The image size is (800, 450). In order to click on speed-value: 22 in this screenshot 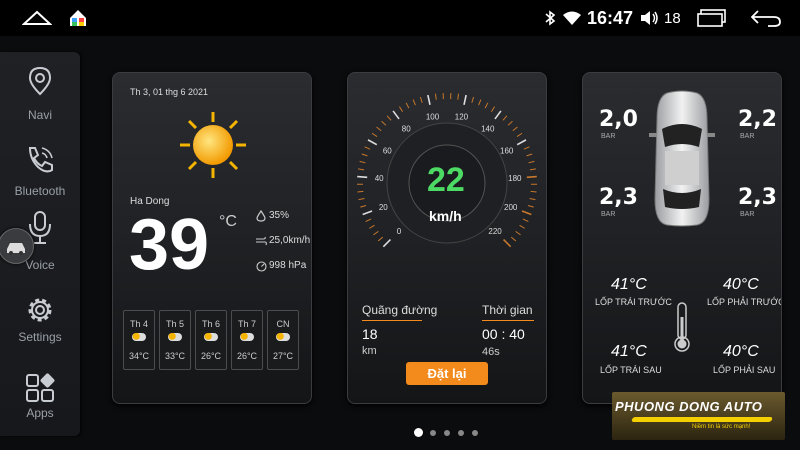, I will do `click(446, 180)`.